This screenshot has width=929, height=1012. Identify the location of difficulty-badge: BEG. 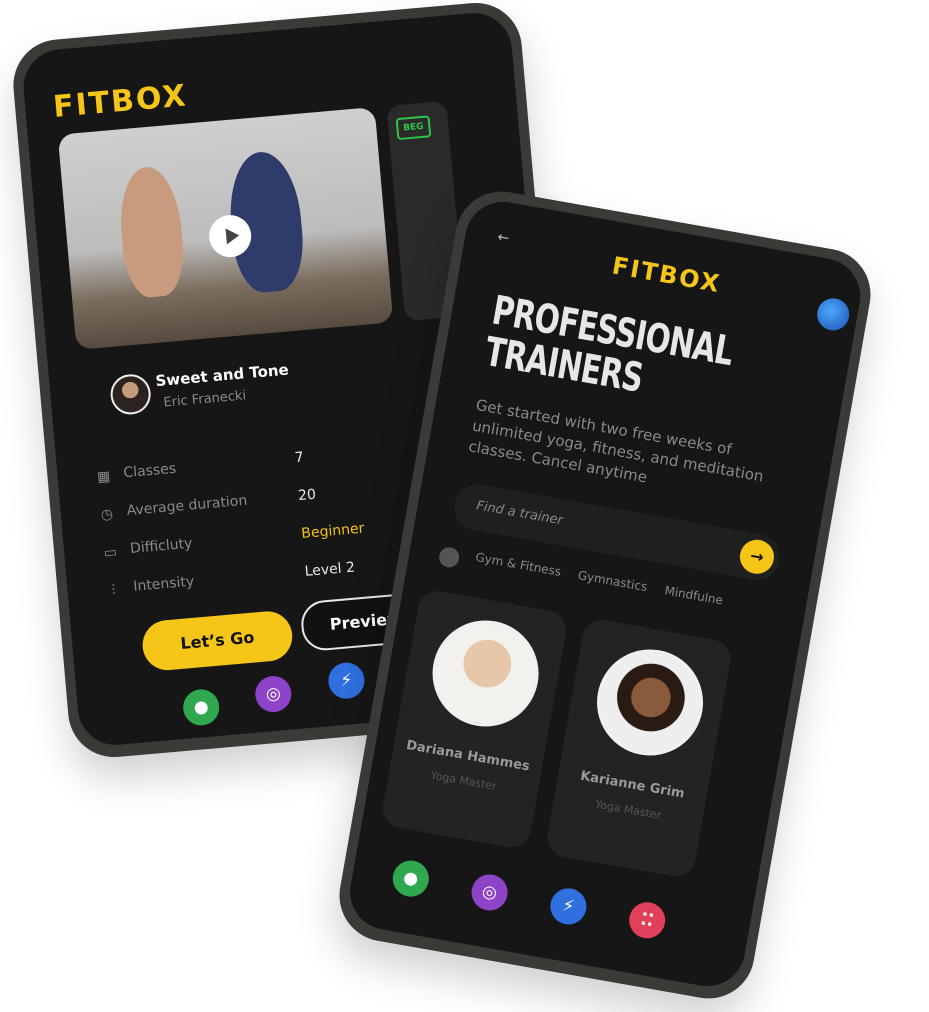
(413, 128).